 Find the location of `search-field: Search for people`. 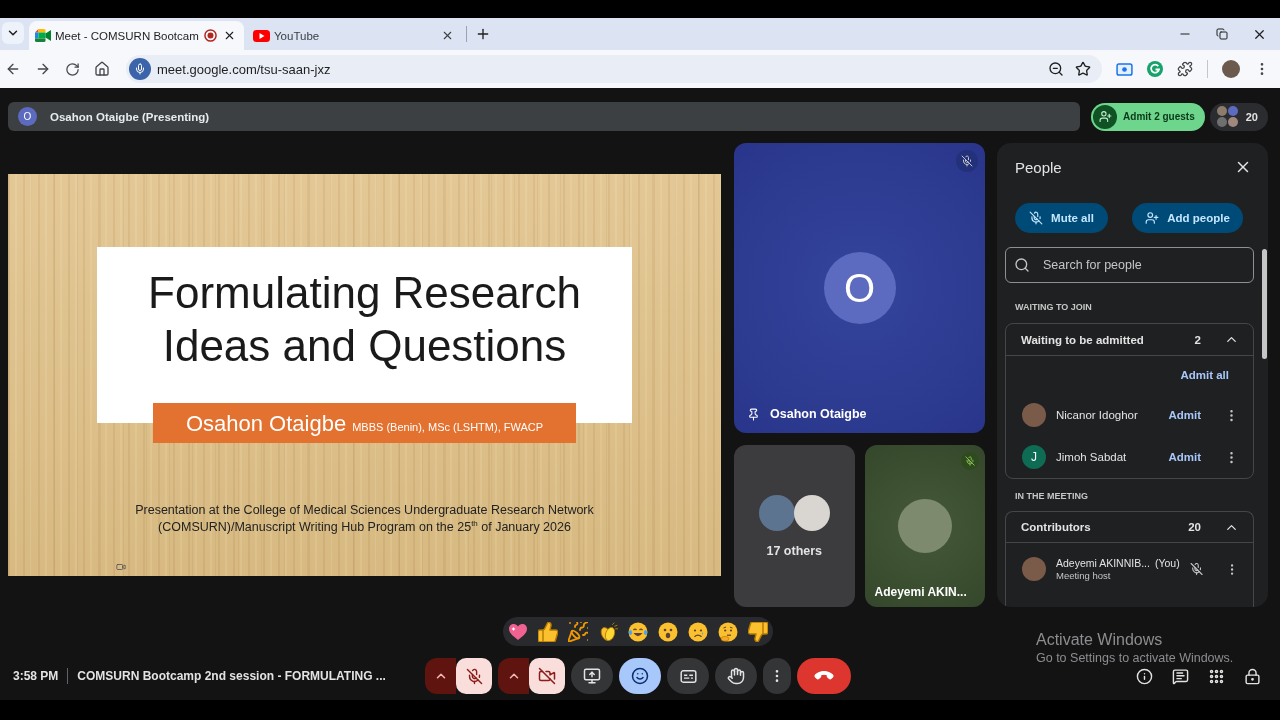

search-field: Search for people is located at coordinates (1129, 265).